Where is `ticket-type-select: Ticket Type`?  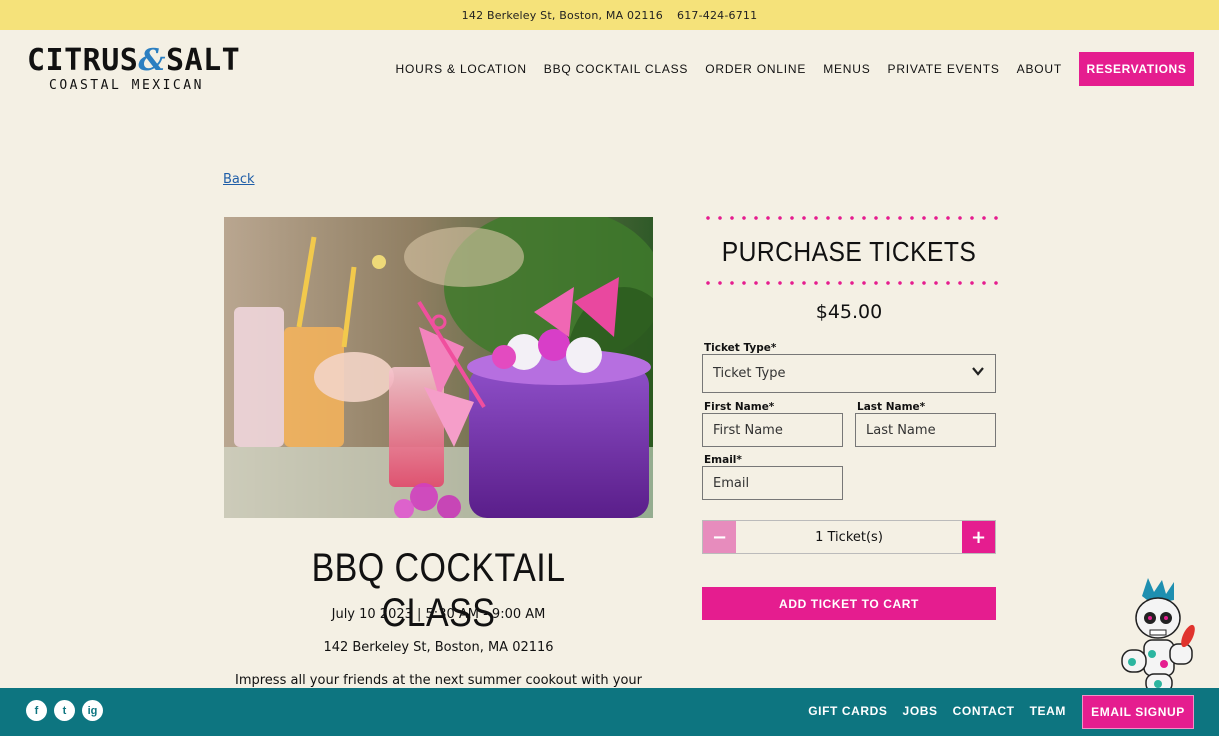 ticket-type-select: Ticket Type is located at coordinates (849, 373).